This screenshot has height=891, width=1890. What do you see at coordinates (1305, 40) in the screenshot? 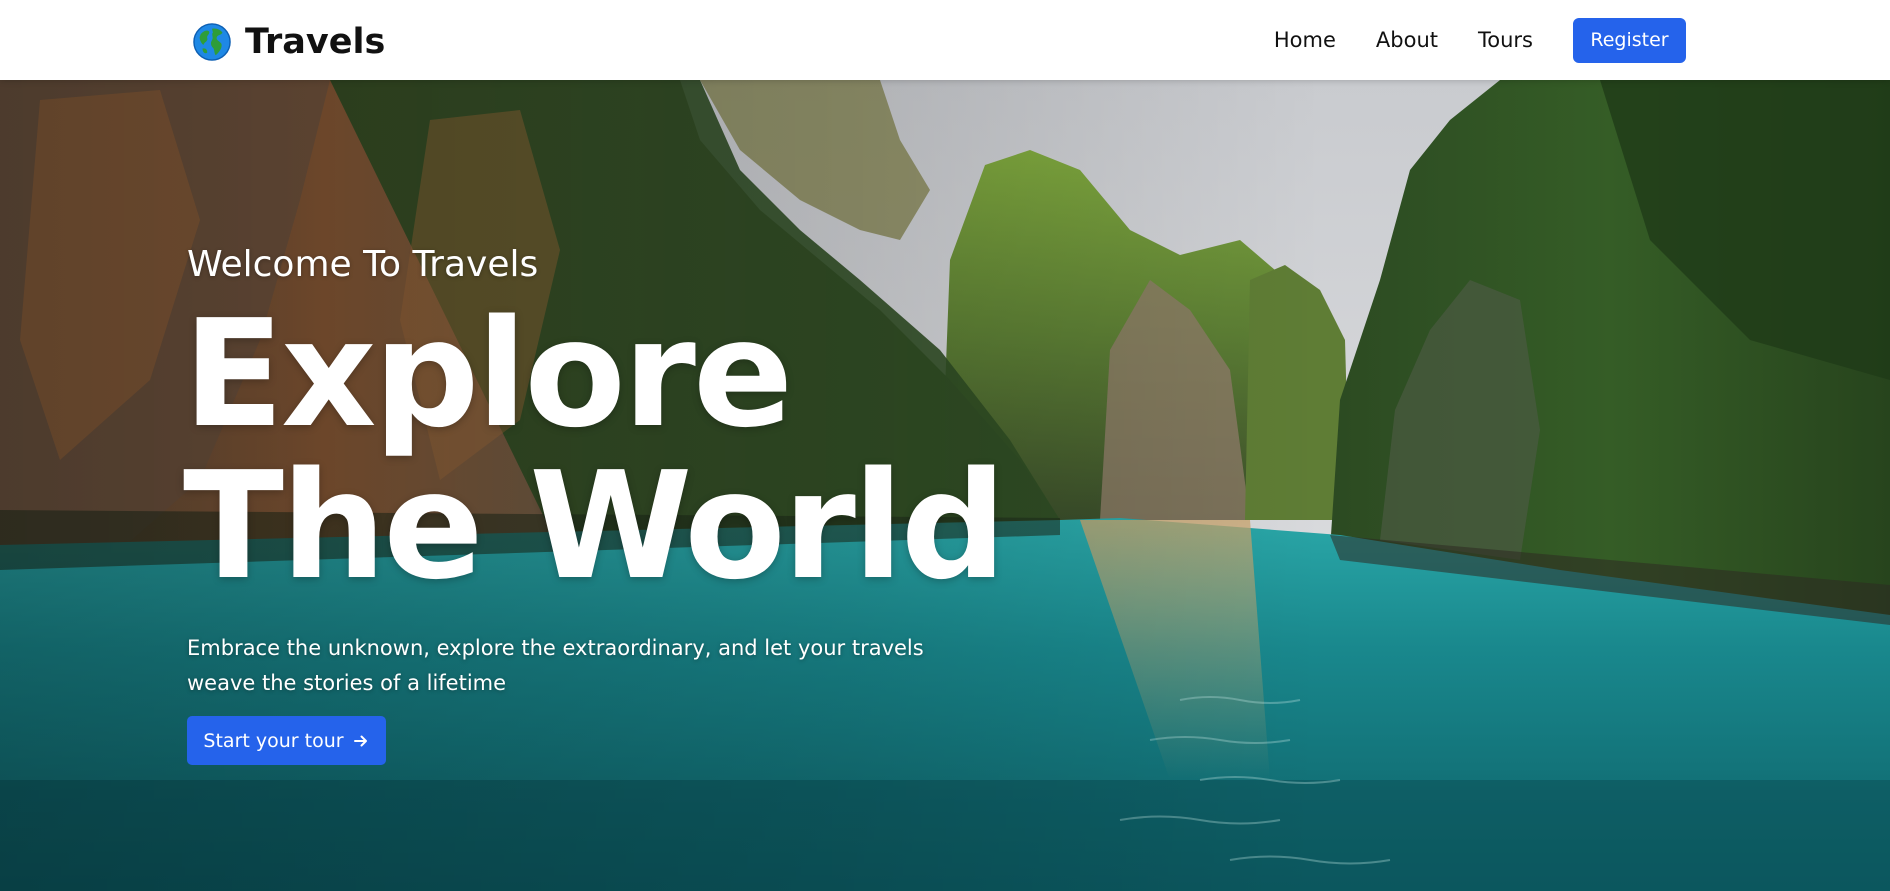
I see `nav-link-home: Home` at bounding box center [1305, 40].